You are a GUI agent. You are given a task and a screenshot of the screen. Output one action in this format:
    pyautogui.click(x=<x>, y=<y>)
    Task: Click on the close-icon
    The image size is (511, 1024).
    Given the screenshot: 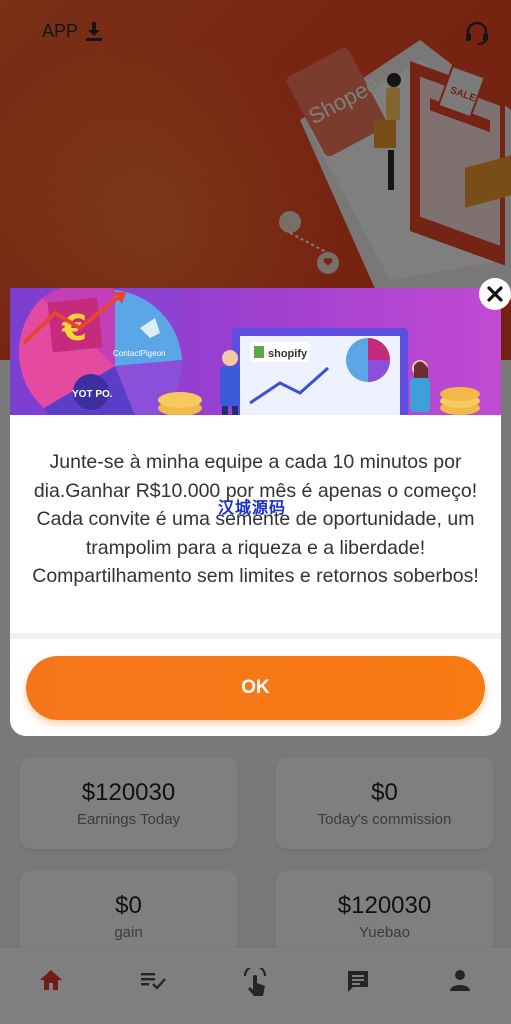 What is the action you would take?
    pyautogui.click(x=495, y=294)
    